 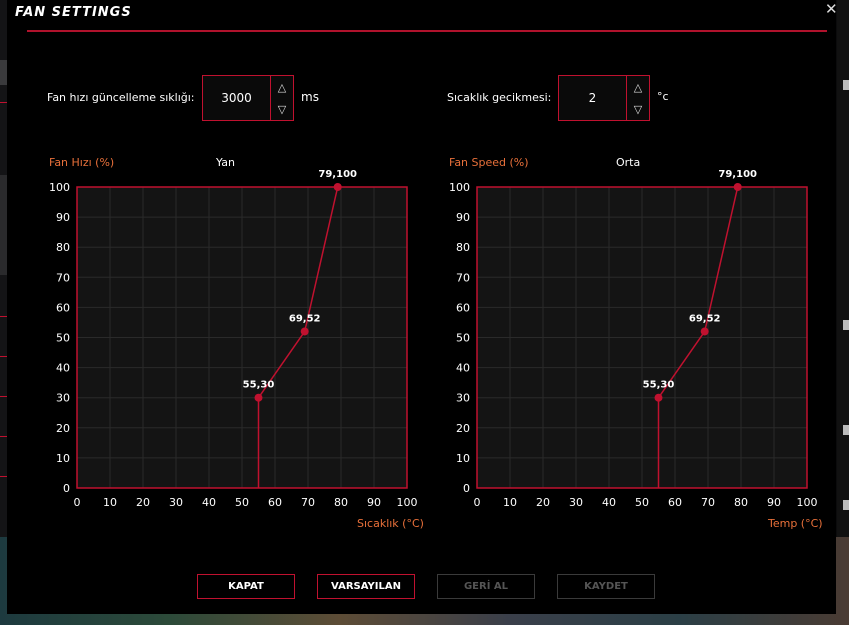 I want to click on update-frequency-stepper: 3000 △ ▽, so click(x=248, y=98).